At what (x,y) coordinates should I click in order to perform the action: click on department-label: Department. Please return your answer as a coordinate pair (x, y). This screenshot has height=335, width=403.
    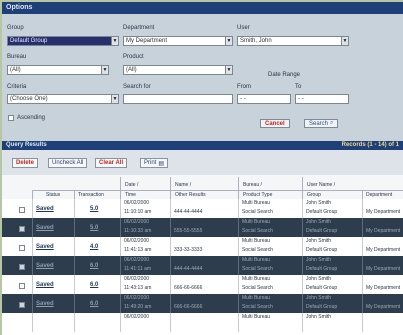
    Looking at the image, I should click on (139, 28).